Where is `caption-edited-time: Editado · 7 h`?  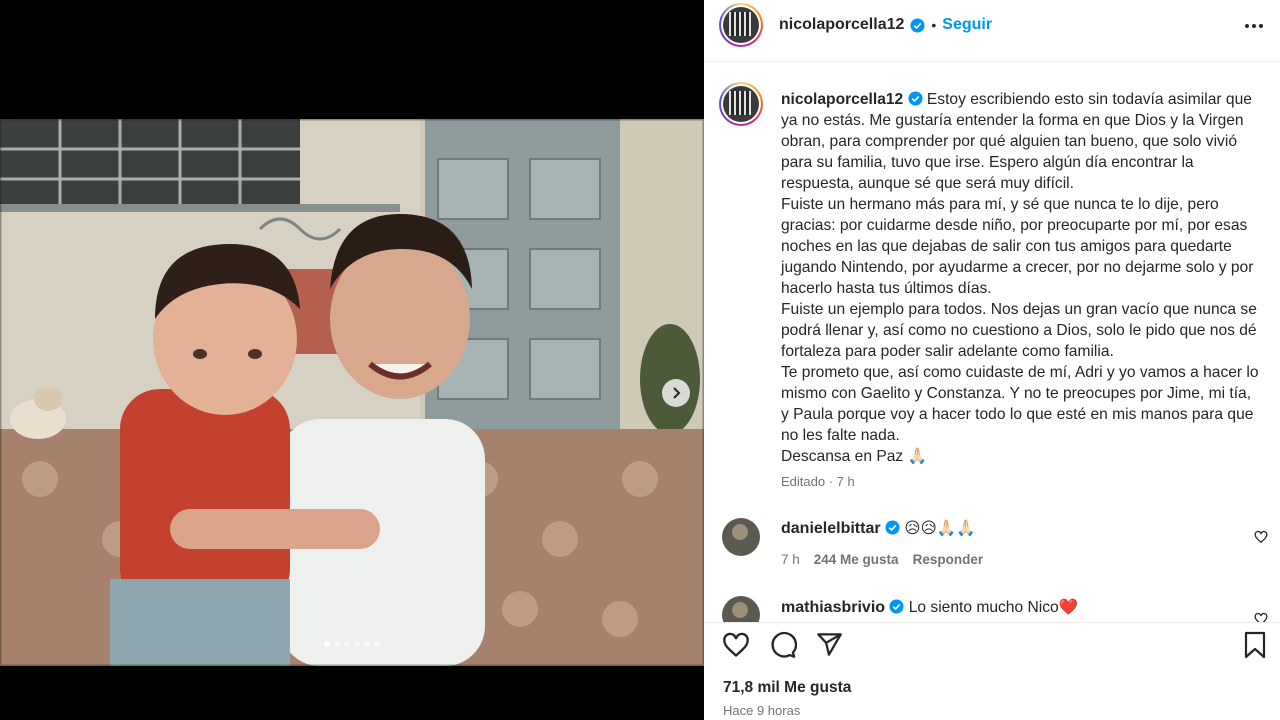
caption-edited-time: Editado · 7 h is located at coordinates (818, 481).